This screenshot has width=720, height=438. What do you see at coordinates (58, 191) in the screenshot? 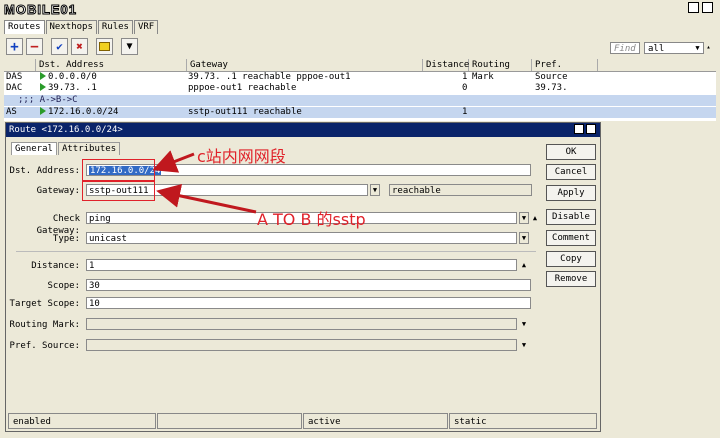
I see `gateway-label: Gateway:` at bounding box center [58, 191].